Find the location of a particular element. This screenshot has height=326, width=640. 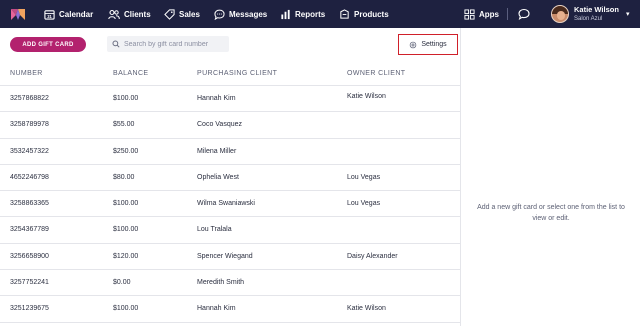

search-box is located at coordinates (168, 44).